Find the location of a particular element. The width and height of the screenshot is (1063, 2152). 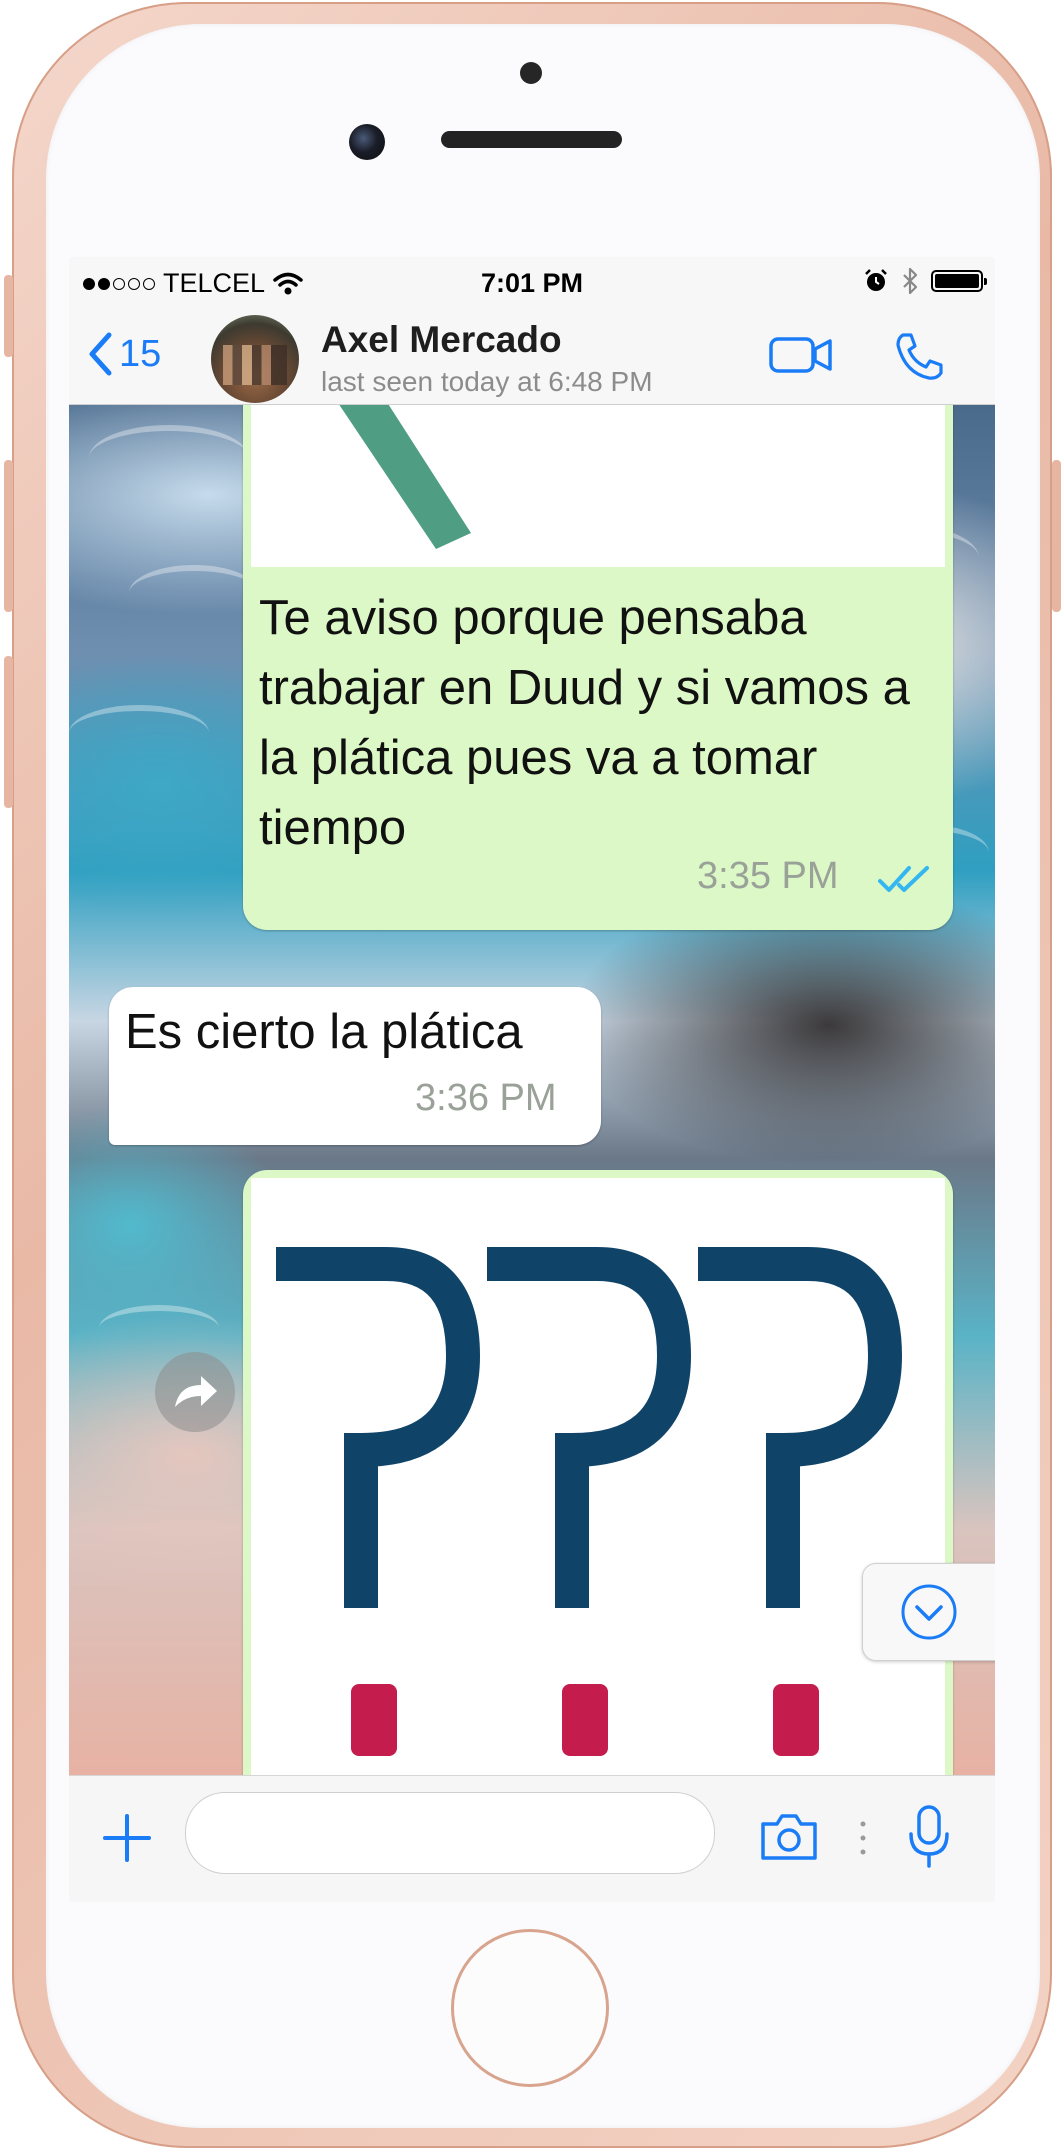

back-button: 15 is located at coordinates (124, 354).